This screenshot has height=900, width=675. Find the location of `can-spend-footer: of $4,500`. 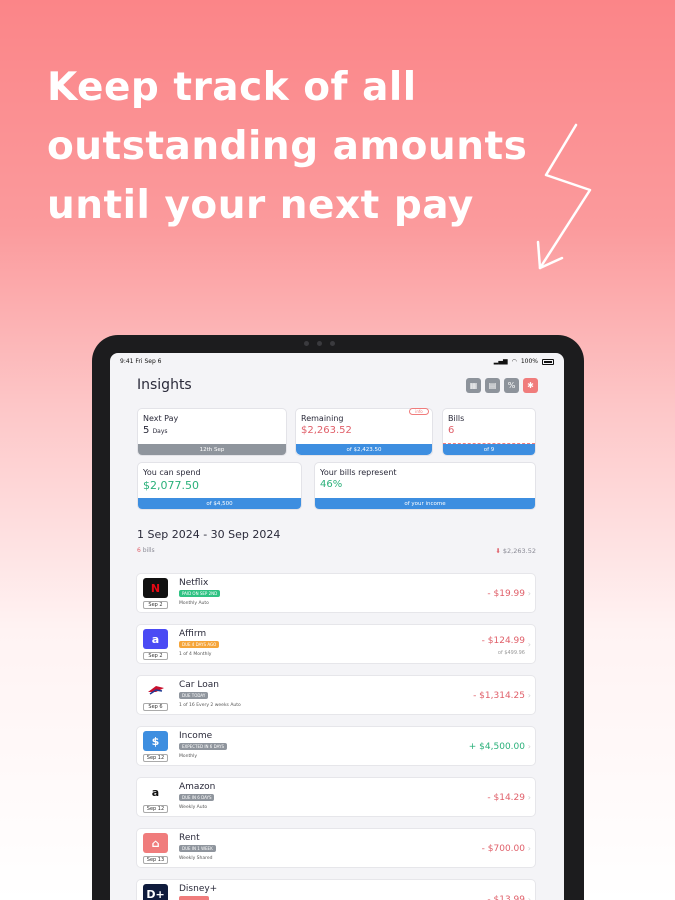

can-spend-footer: of $4,500 is located at coordinates (219, 503).